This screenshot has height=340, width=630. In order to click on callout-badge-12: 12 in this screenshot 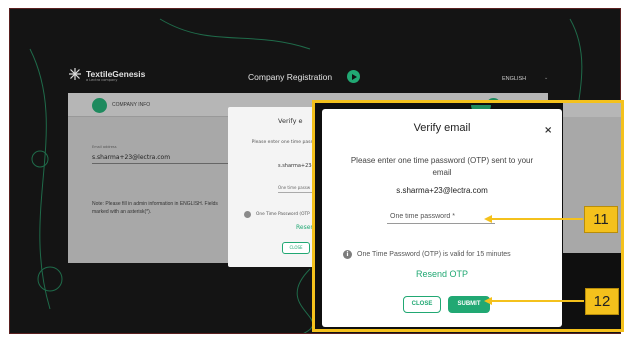, I will do `click(602, 301)`.